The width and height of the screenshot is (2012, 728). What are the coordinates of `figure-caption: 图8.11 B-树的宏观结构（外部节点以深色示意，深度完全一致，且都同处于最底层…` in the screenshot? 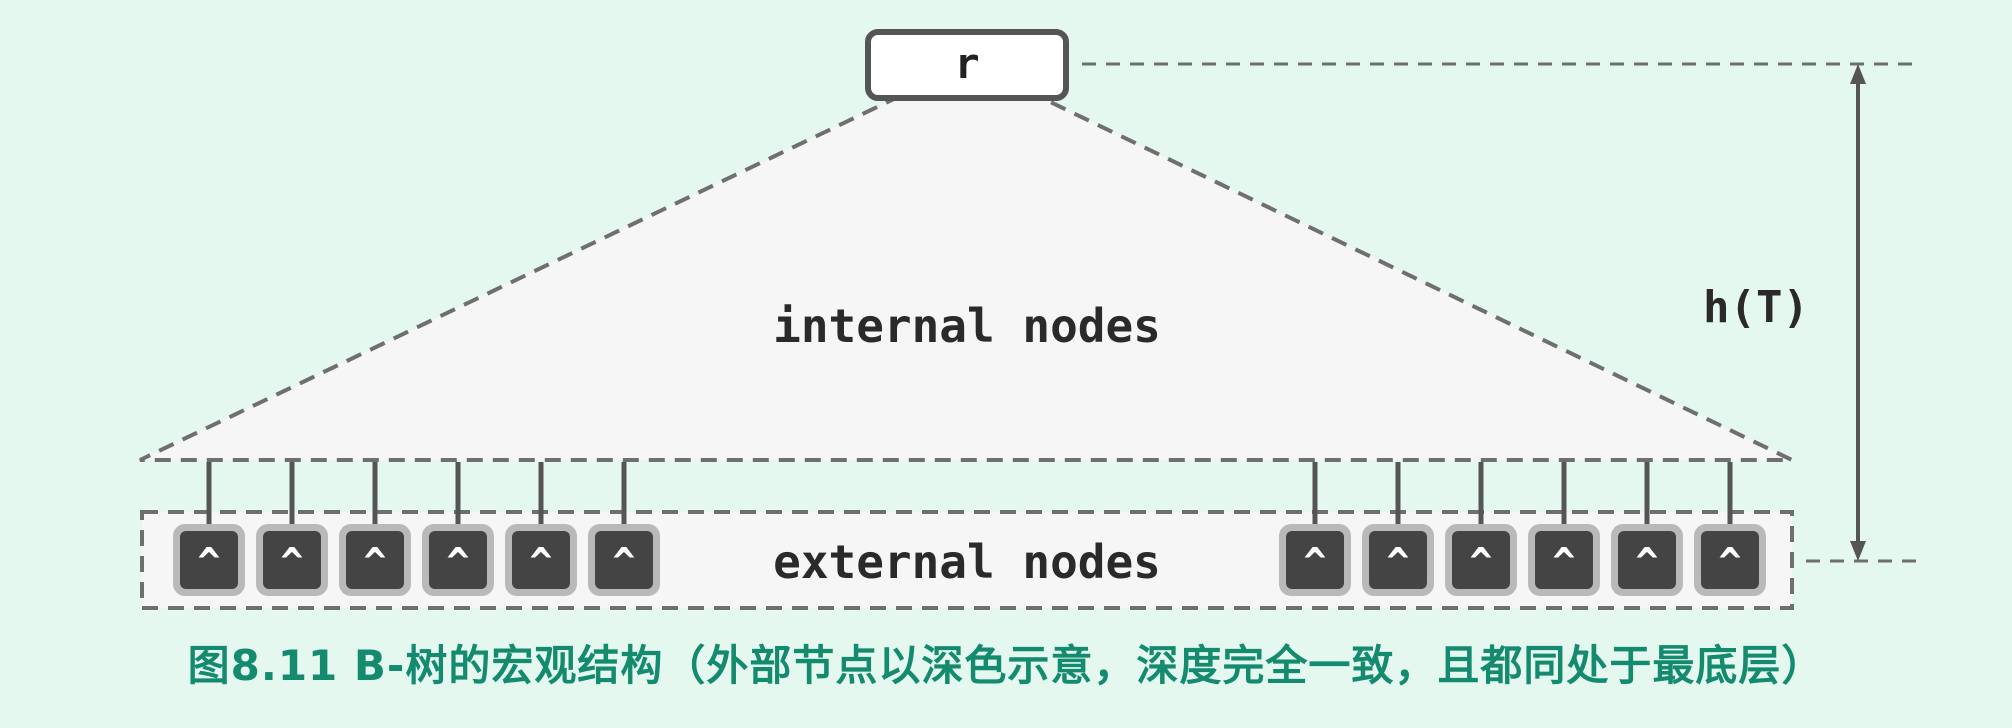 It's located at (1006, 665).